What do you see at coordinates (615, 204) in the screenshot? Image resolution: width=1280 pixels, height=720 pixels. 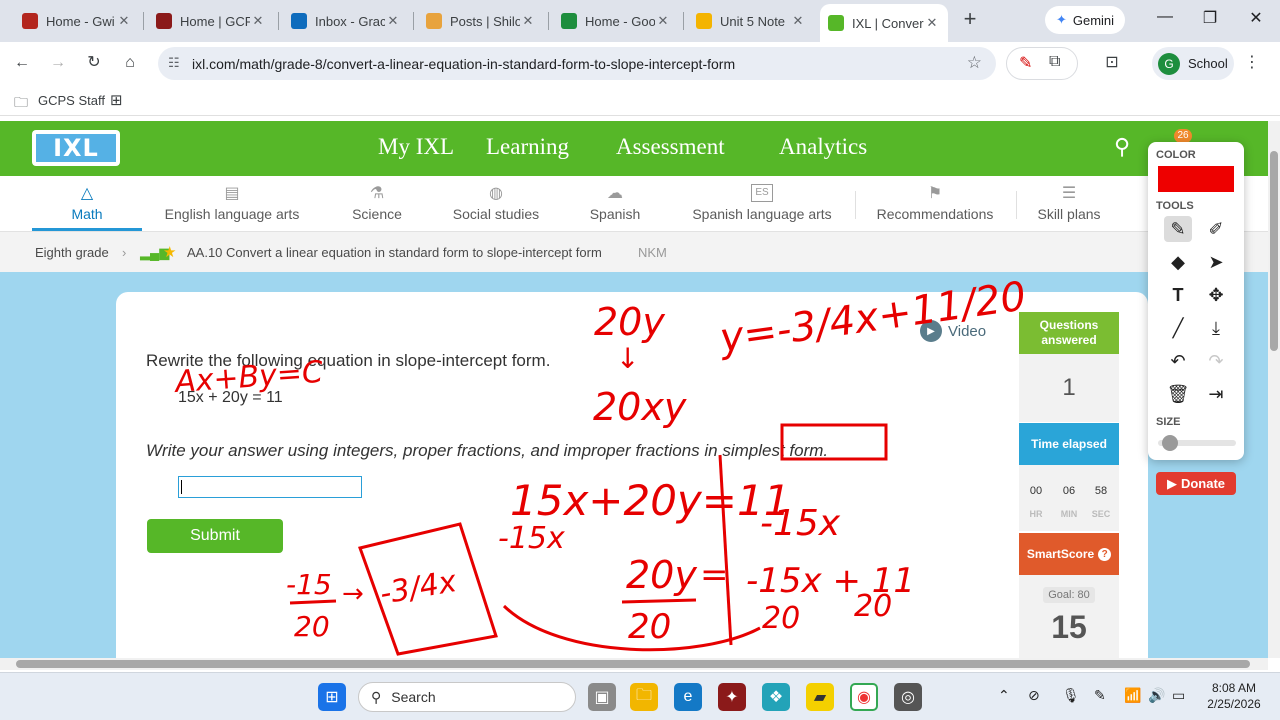 I see `subject-tab-spanish: ☁ Spanish` at bounding box center [615, 204].